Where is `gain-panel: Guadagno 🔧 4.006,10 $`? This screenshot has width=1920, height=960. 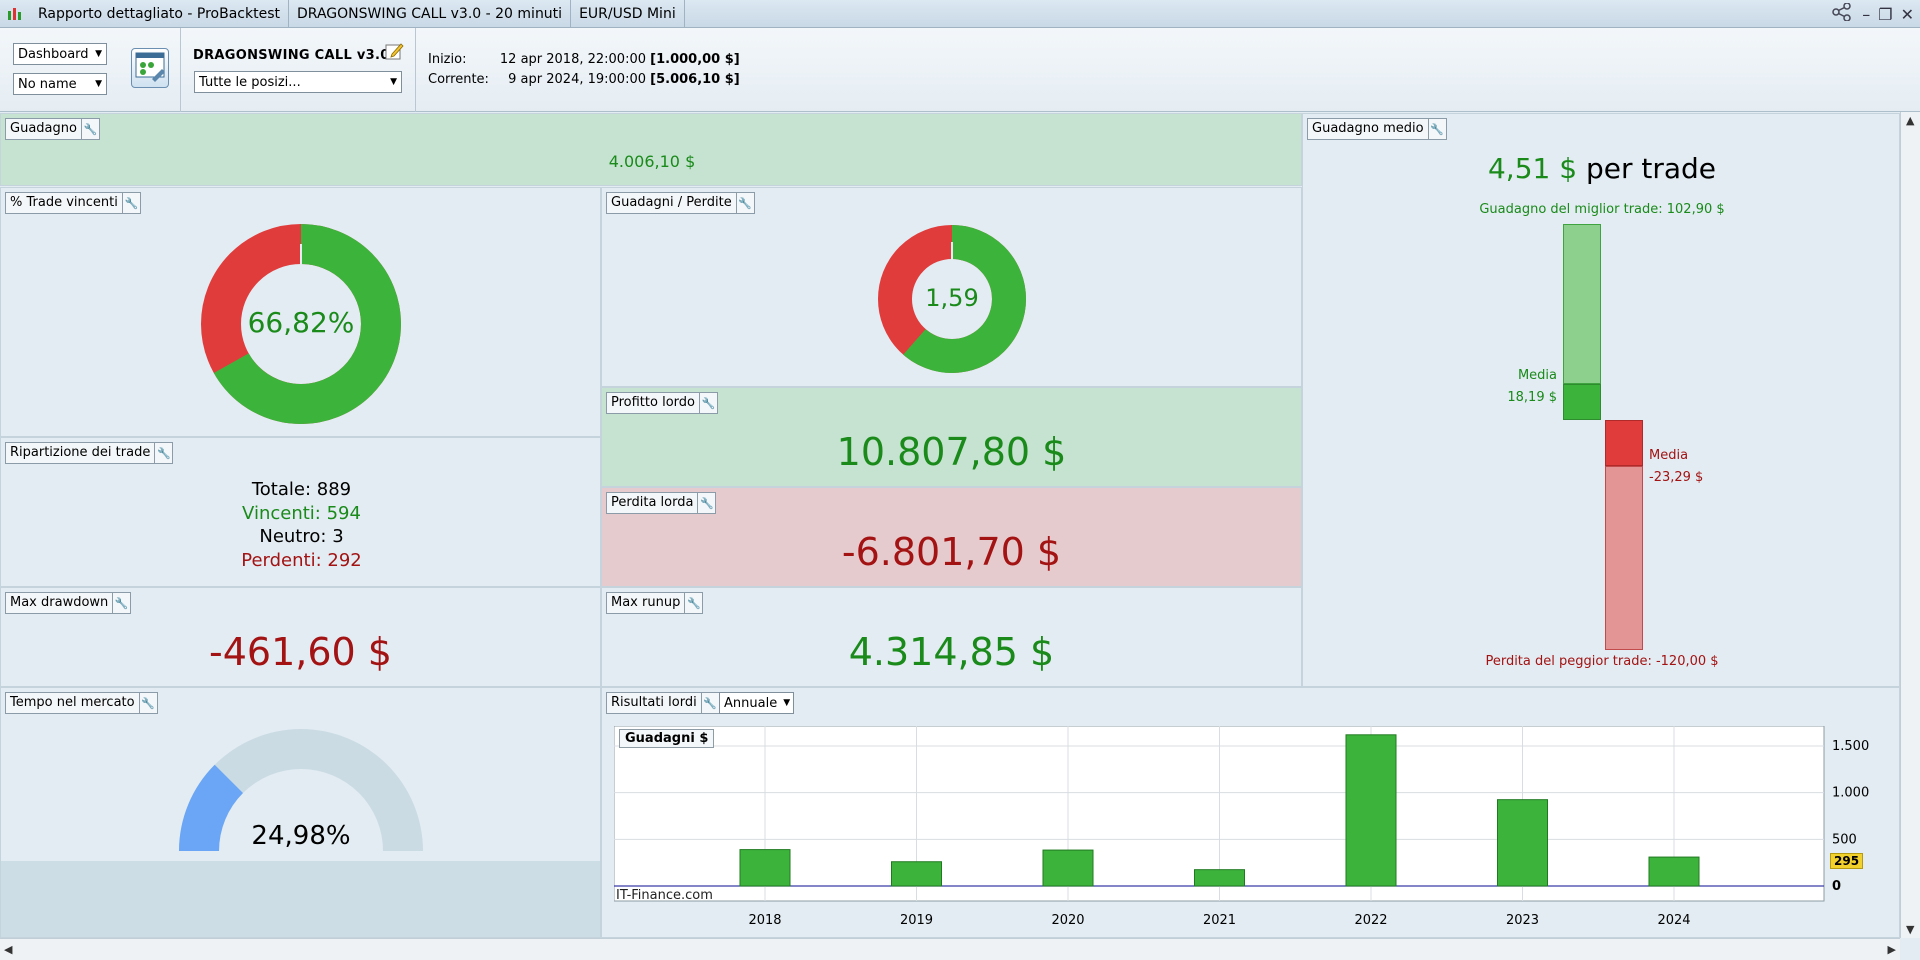 gain-panel: Guadagno 🔧 4.006,10 $ is located at coordinates (651, 149).